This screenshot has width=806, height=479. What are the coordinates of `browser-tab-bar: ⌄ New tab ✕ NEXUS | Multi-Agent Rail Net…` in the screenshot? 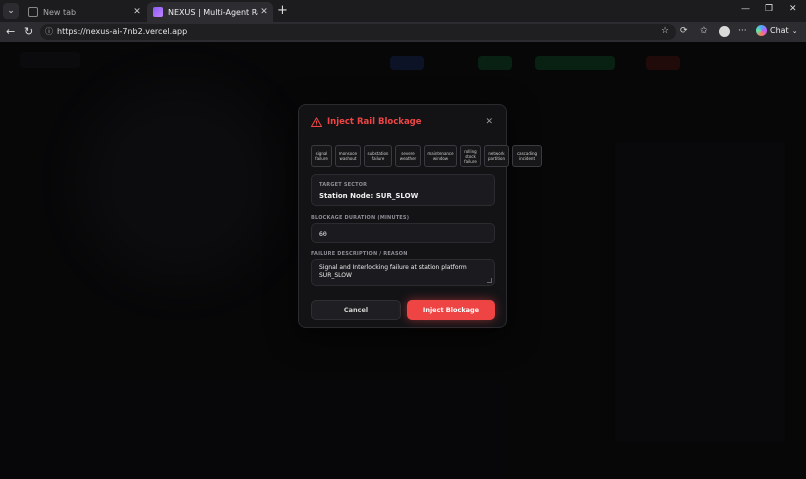 It's located at (403, 11).